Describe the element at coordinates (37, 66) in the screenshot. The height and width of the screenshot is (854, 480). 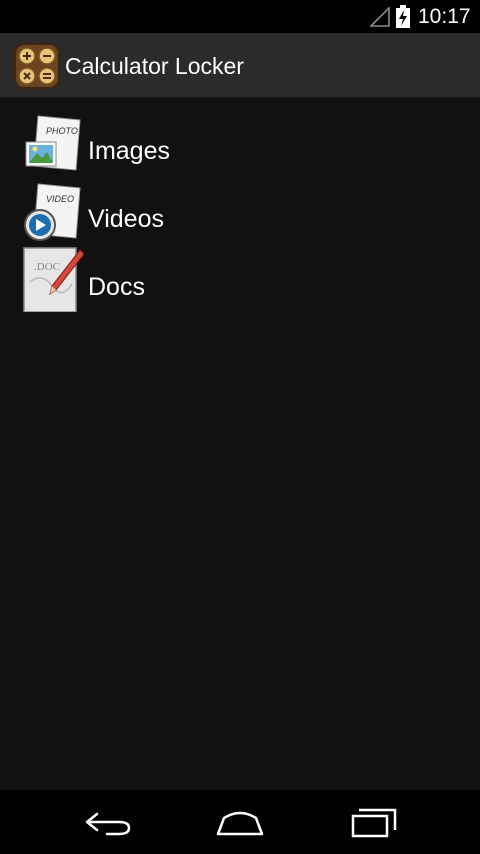
I see `calculator-icon` at that location.